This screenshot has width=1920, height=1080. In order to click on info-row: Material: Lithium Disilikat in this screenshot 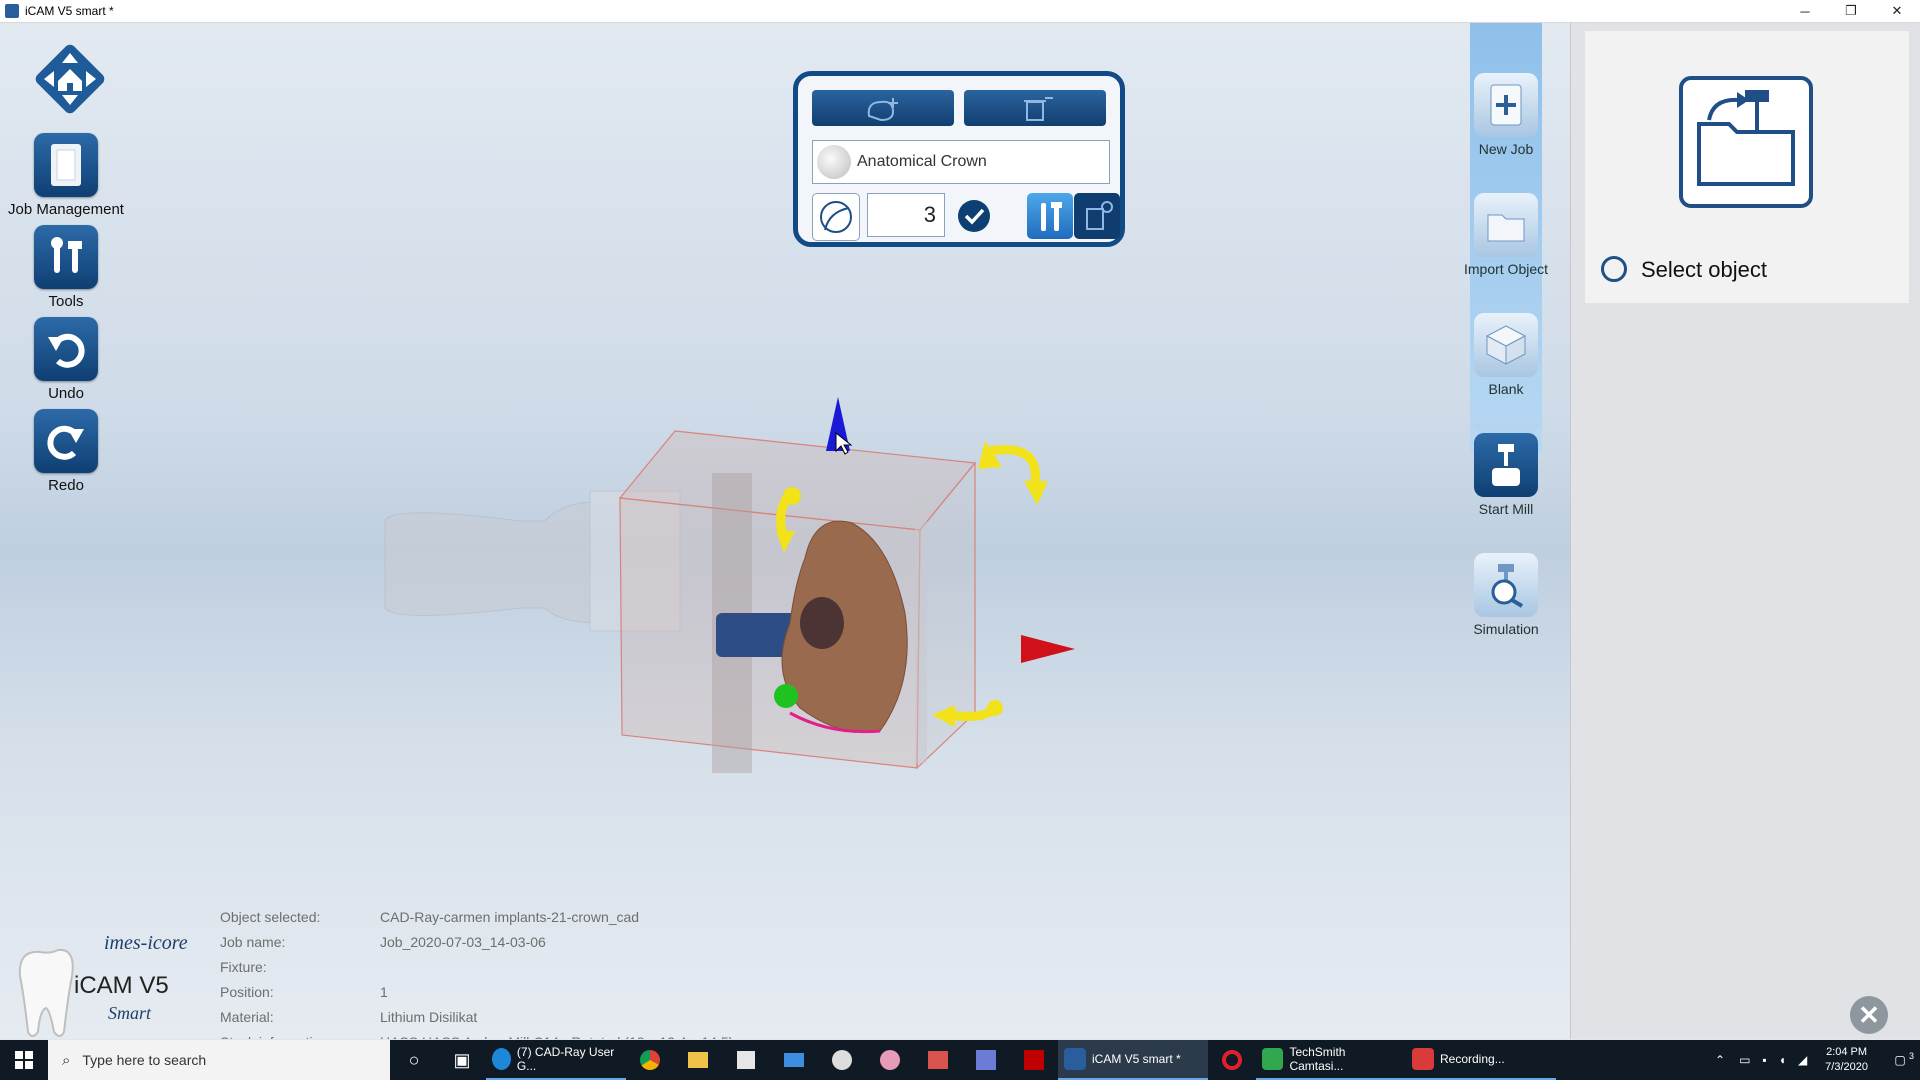, I will do `click(476, 1017)`.